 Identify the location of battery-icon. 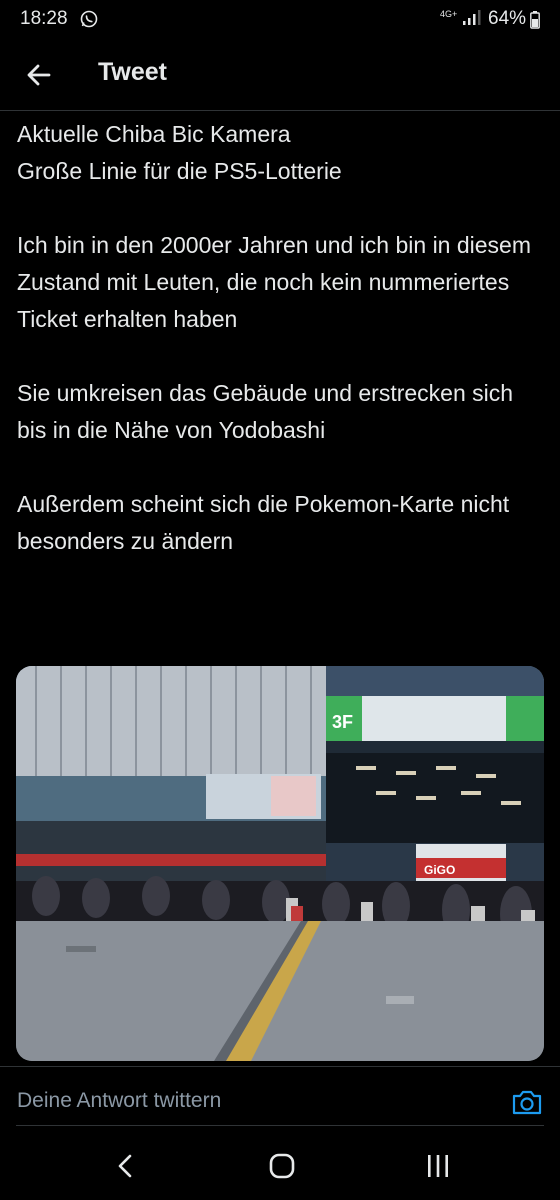
(535, 20).